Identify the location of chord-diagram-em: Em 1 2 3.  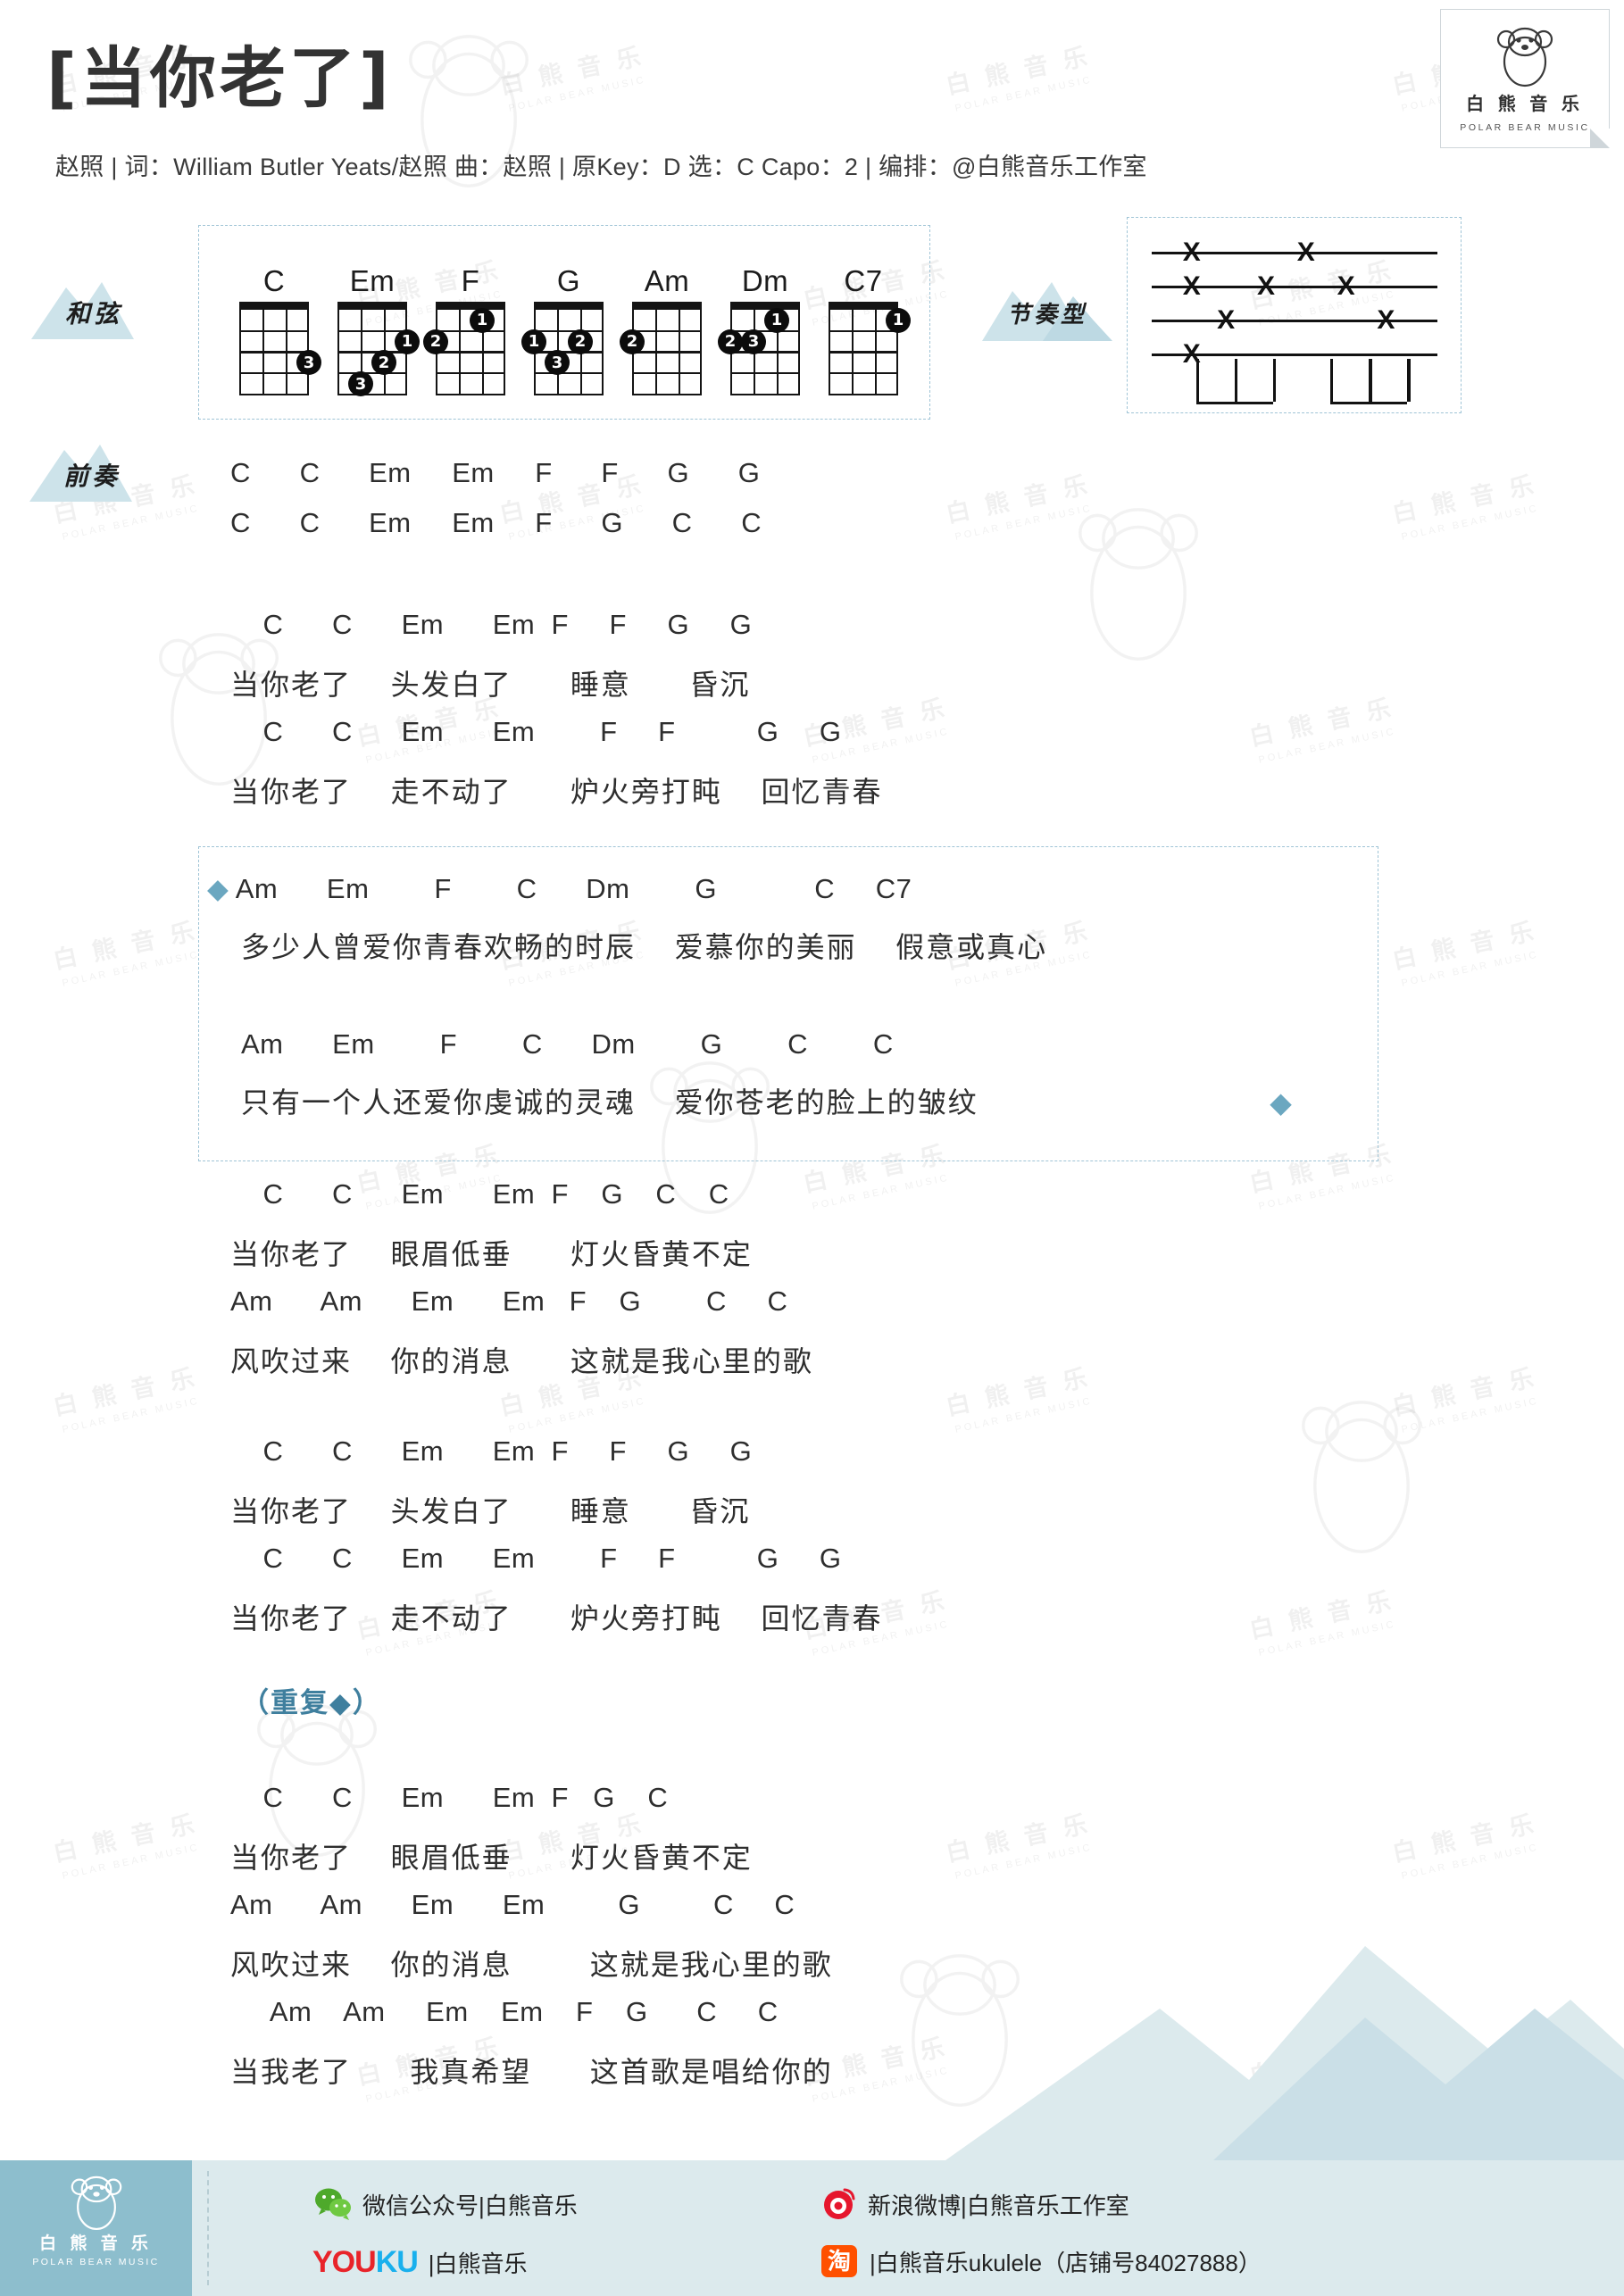
(378, 330).